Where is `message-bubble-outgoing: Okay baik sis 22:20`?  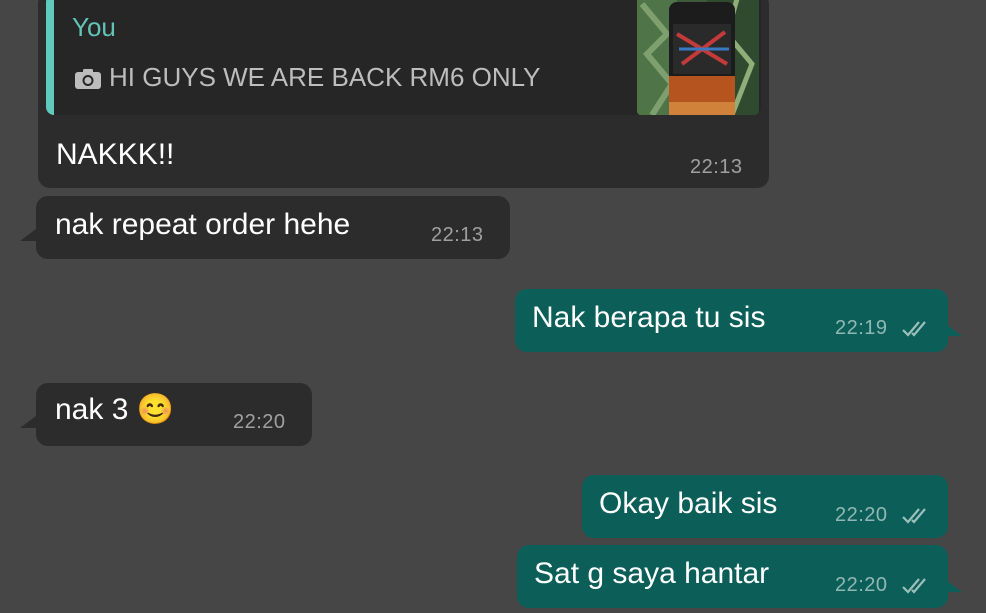 message-bubble-outgoing: Okay baik sis 22:20 is located at coordinates (765, 506).